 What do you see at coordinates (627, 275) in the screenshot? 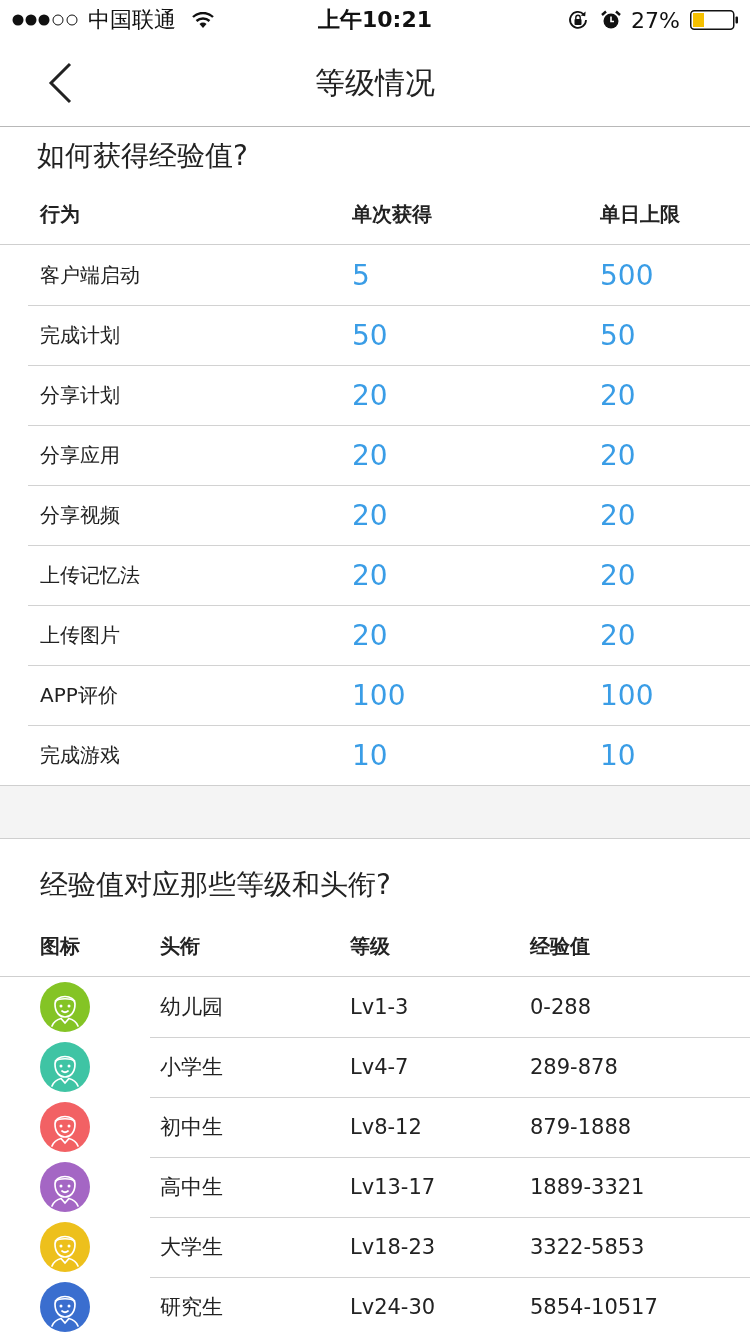
I see `daily-limit-points: 500` at bounding box center [627, 275].